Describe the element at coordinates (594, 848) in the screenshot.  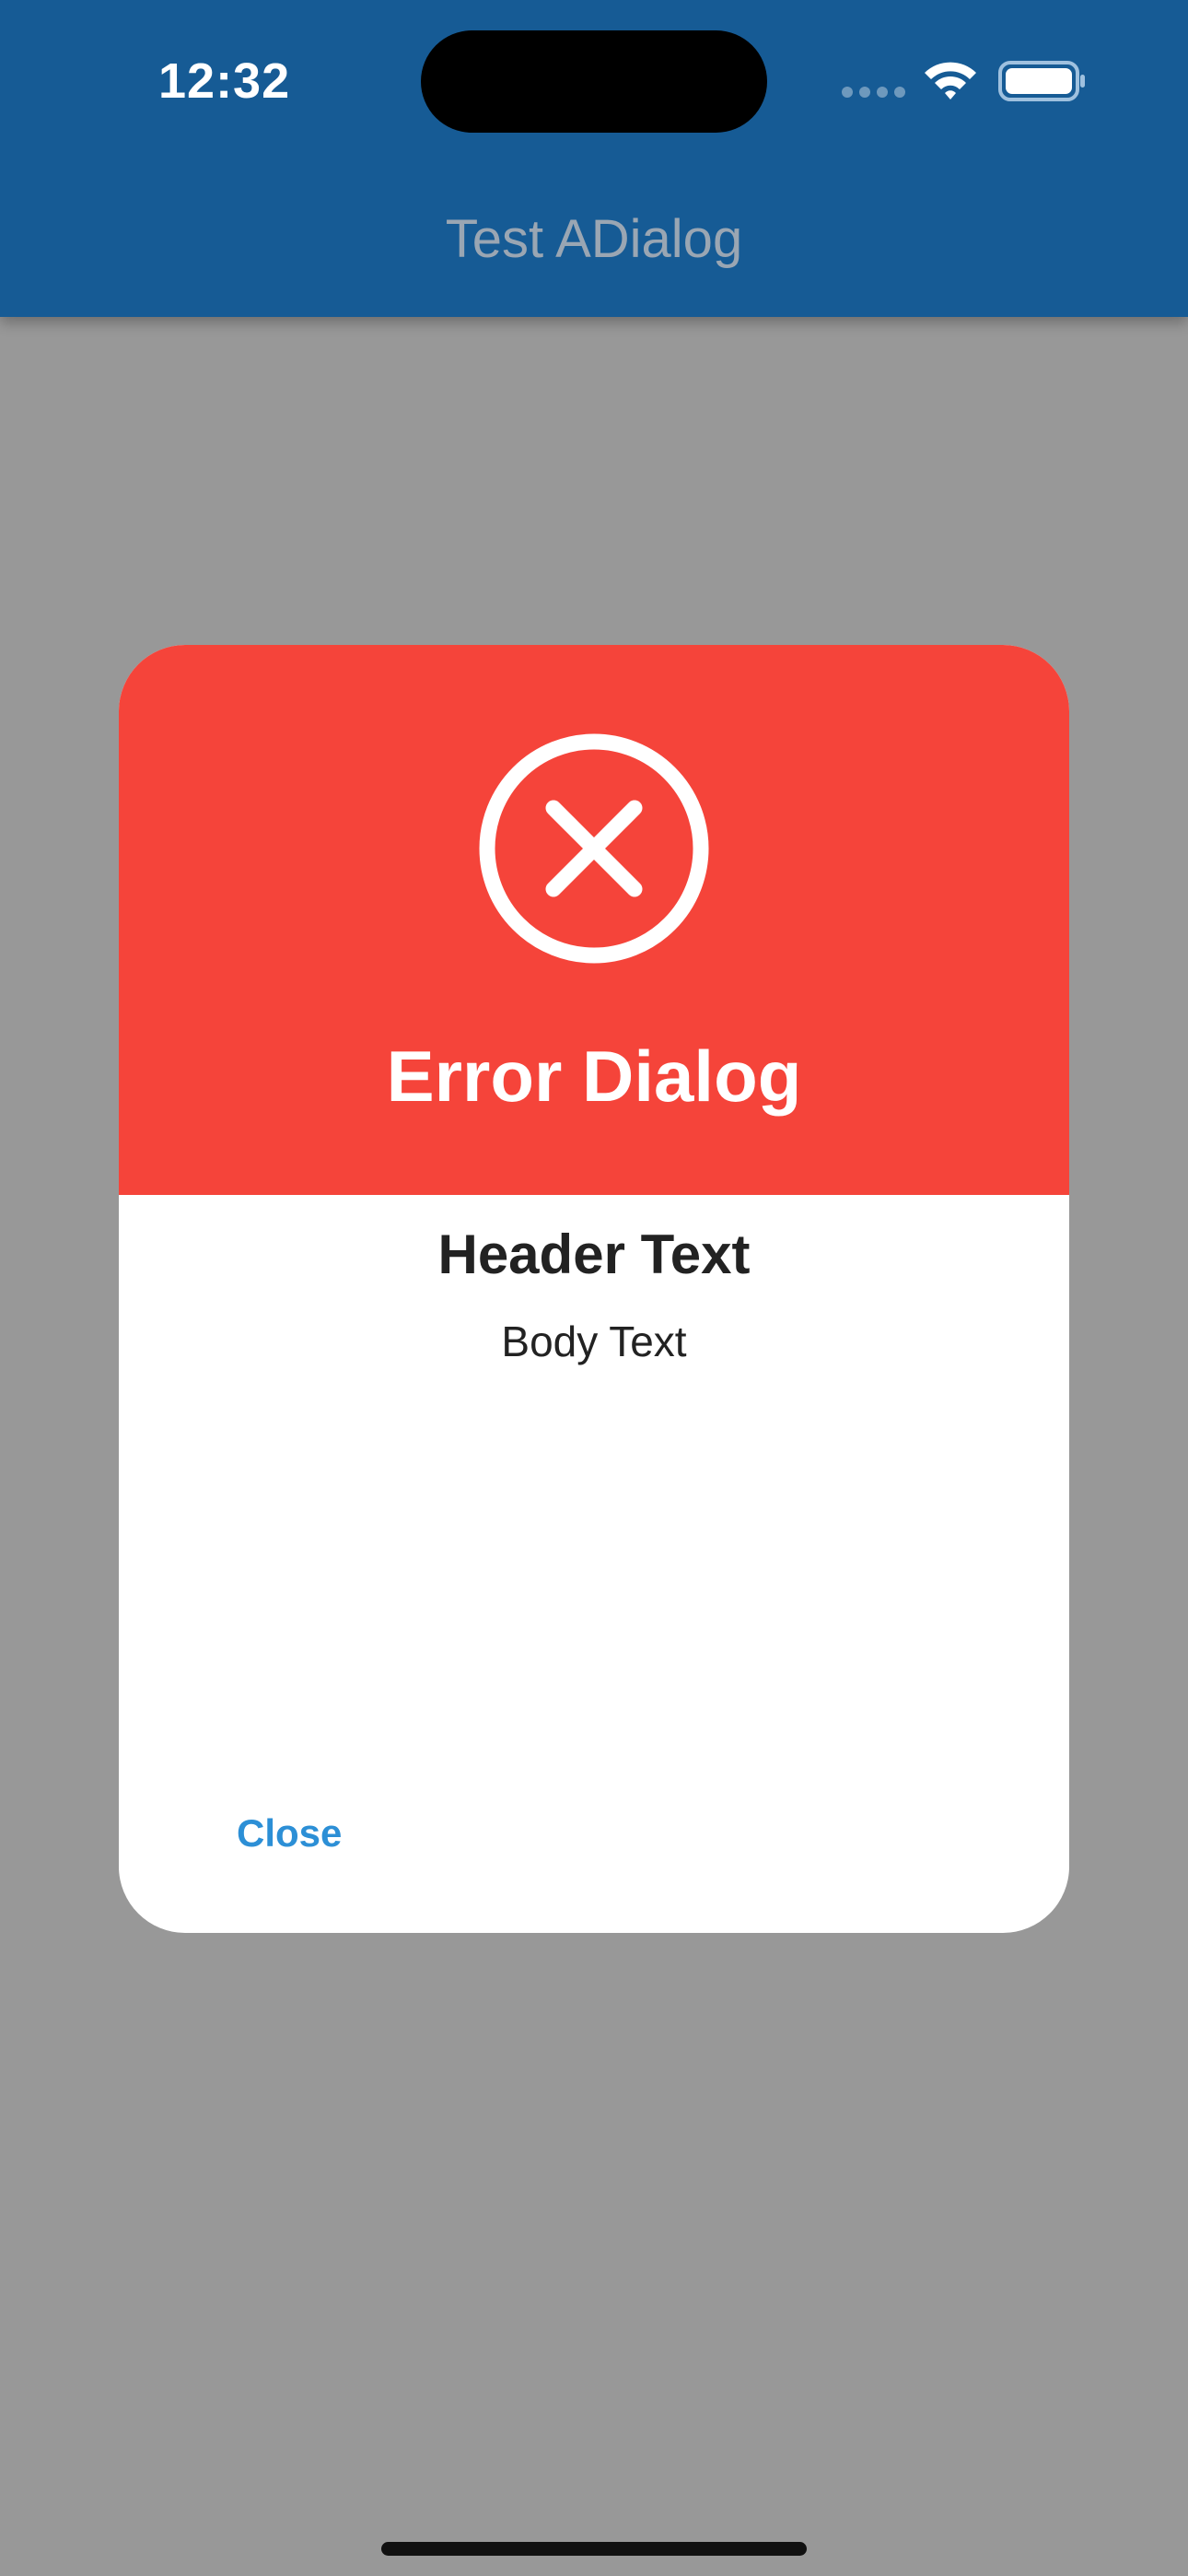
I see `error-circle-x-icon` at that location.